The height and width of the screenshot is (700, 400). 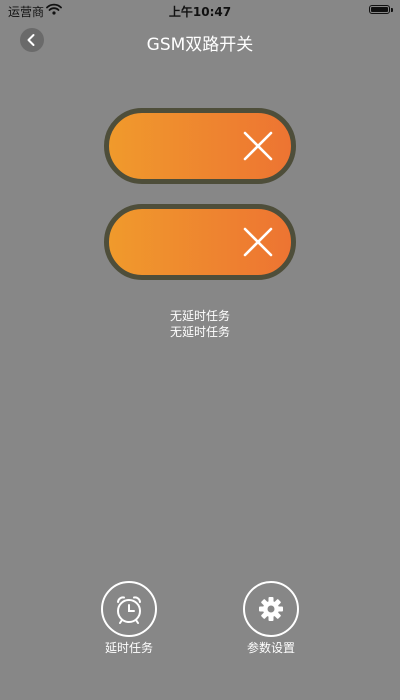 What do you see at coordinates (270, 648) in the screenshot?
I see `settings-label: 参数设置` at bounding box center [270, 648].